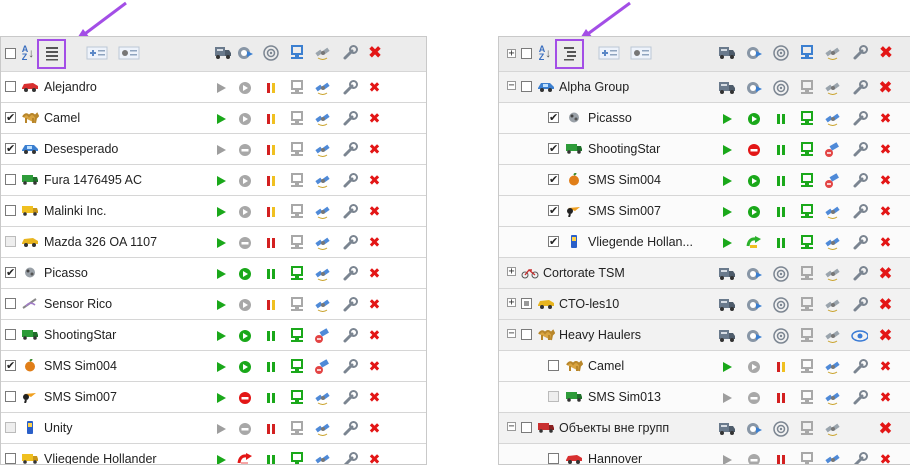 This screenshot has width=910, height=465. Describe the element at coordinates (594, 87) in the screenshot. I see `group-name: Alpha Group` at that location.